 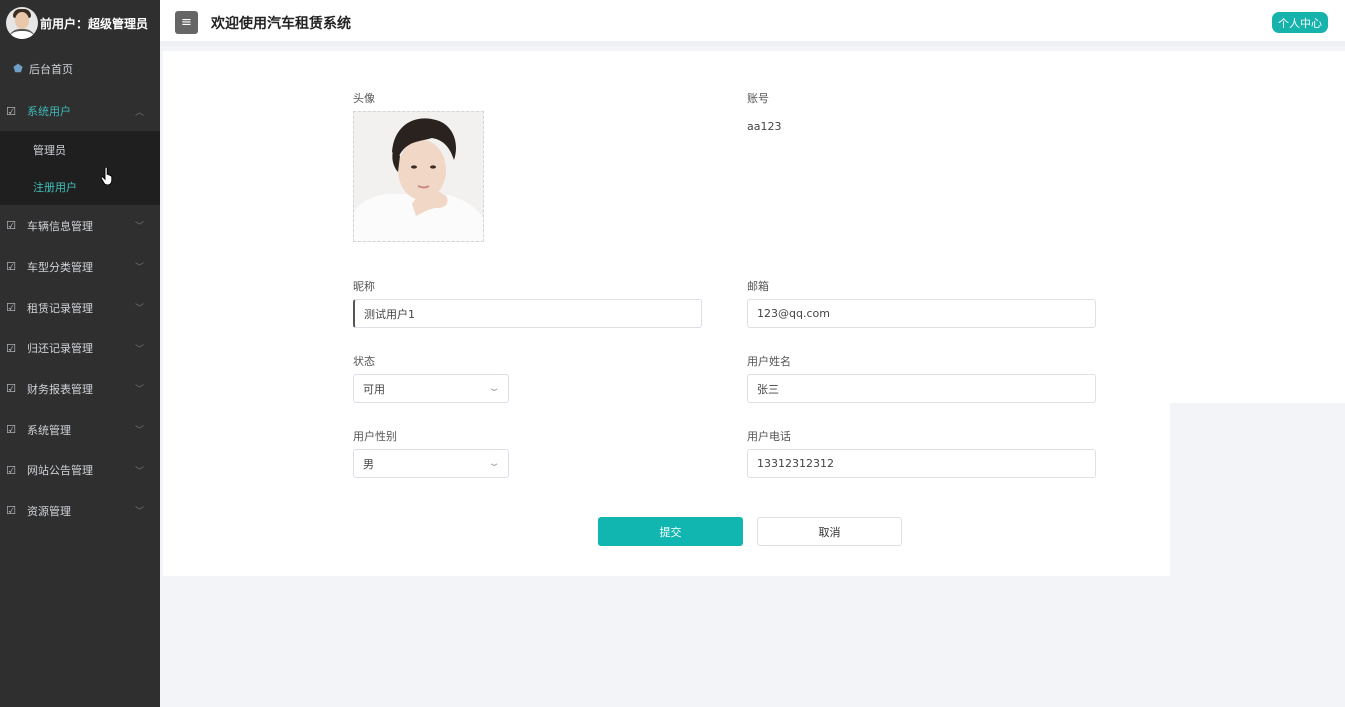 I want to click on status-label: 状态, so click(x=364, y=361).